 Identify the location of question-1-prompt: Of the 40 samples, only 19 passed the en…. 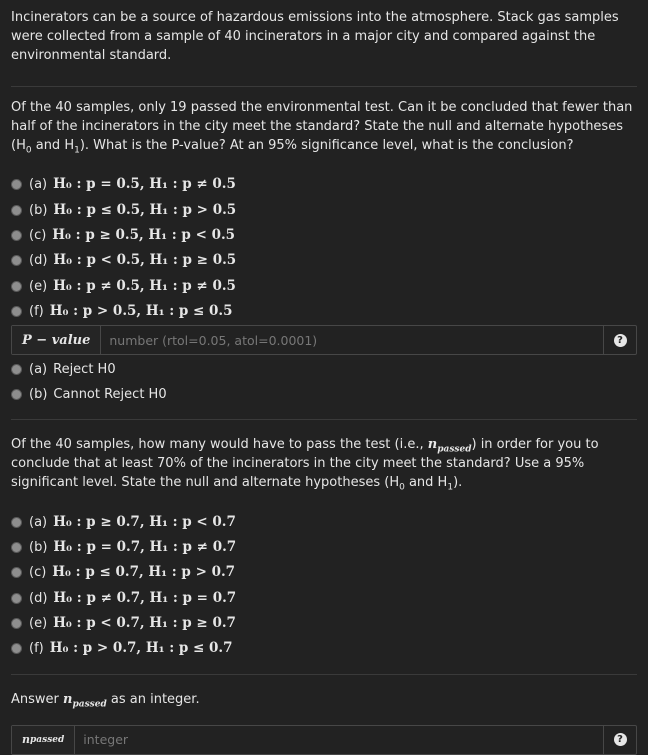
(322, 128).